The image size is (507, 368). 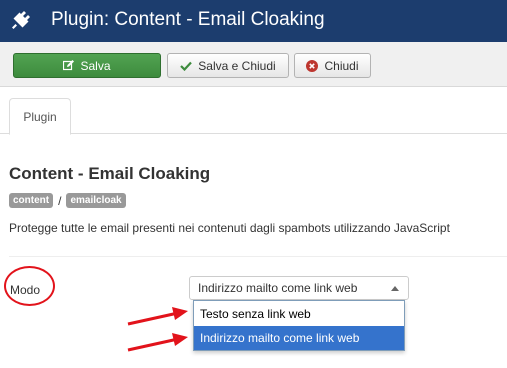 What do you see at coordinates (188, 19) in the screenshot?
I see `page-title: Plugin: Content - Email Cloaking` at bounding box center [188, 19].